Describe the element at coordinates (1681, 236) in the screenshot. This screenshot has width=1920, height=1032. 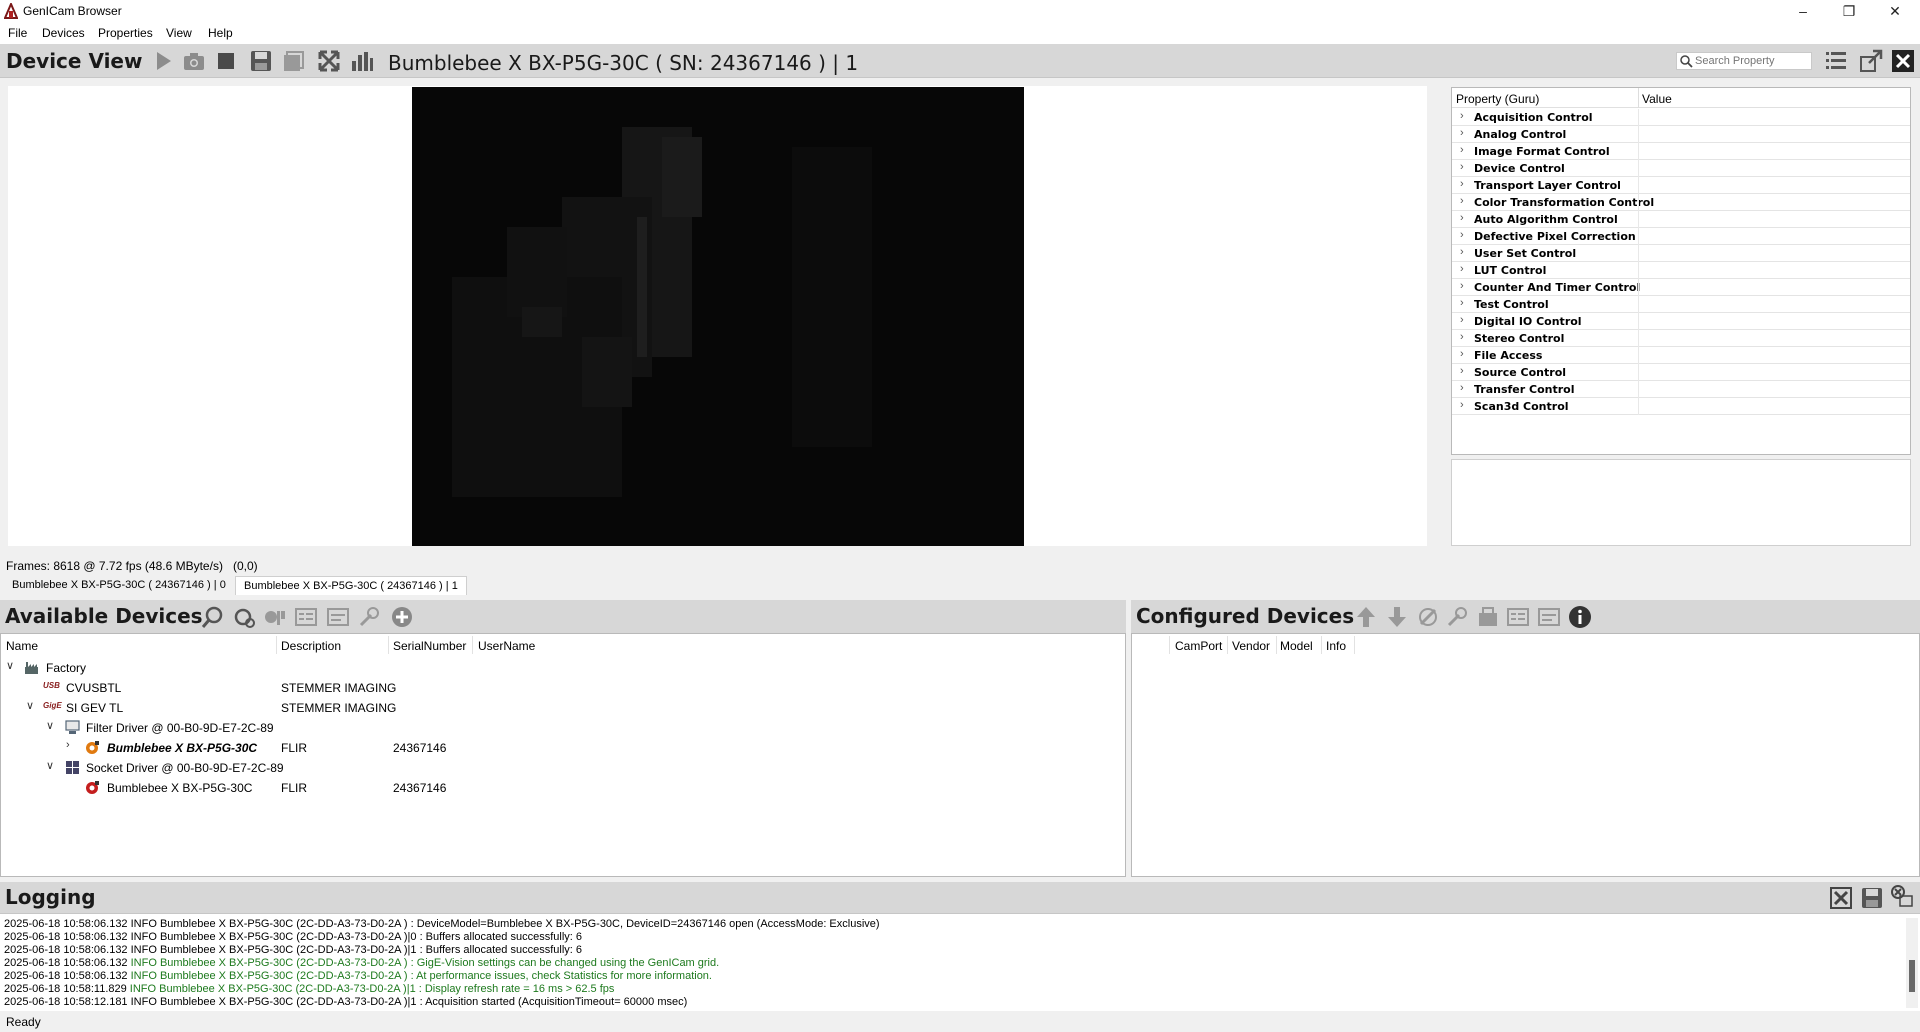
I see `property-category-row: › Defective Pixel Correction` at that location.